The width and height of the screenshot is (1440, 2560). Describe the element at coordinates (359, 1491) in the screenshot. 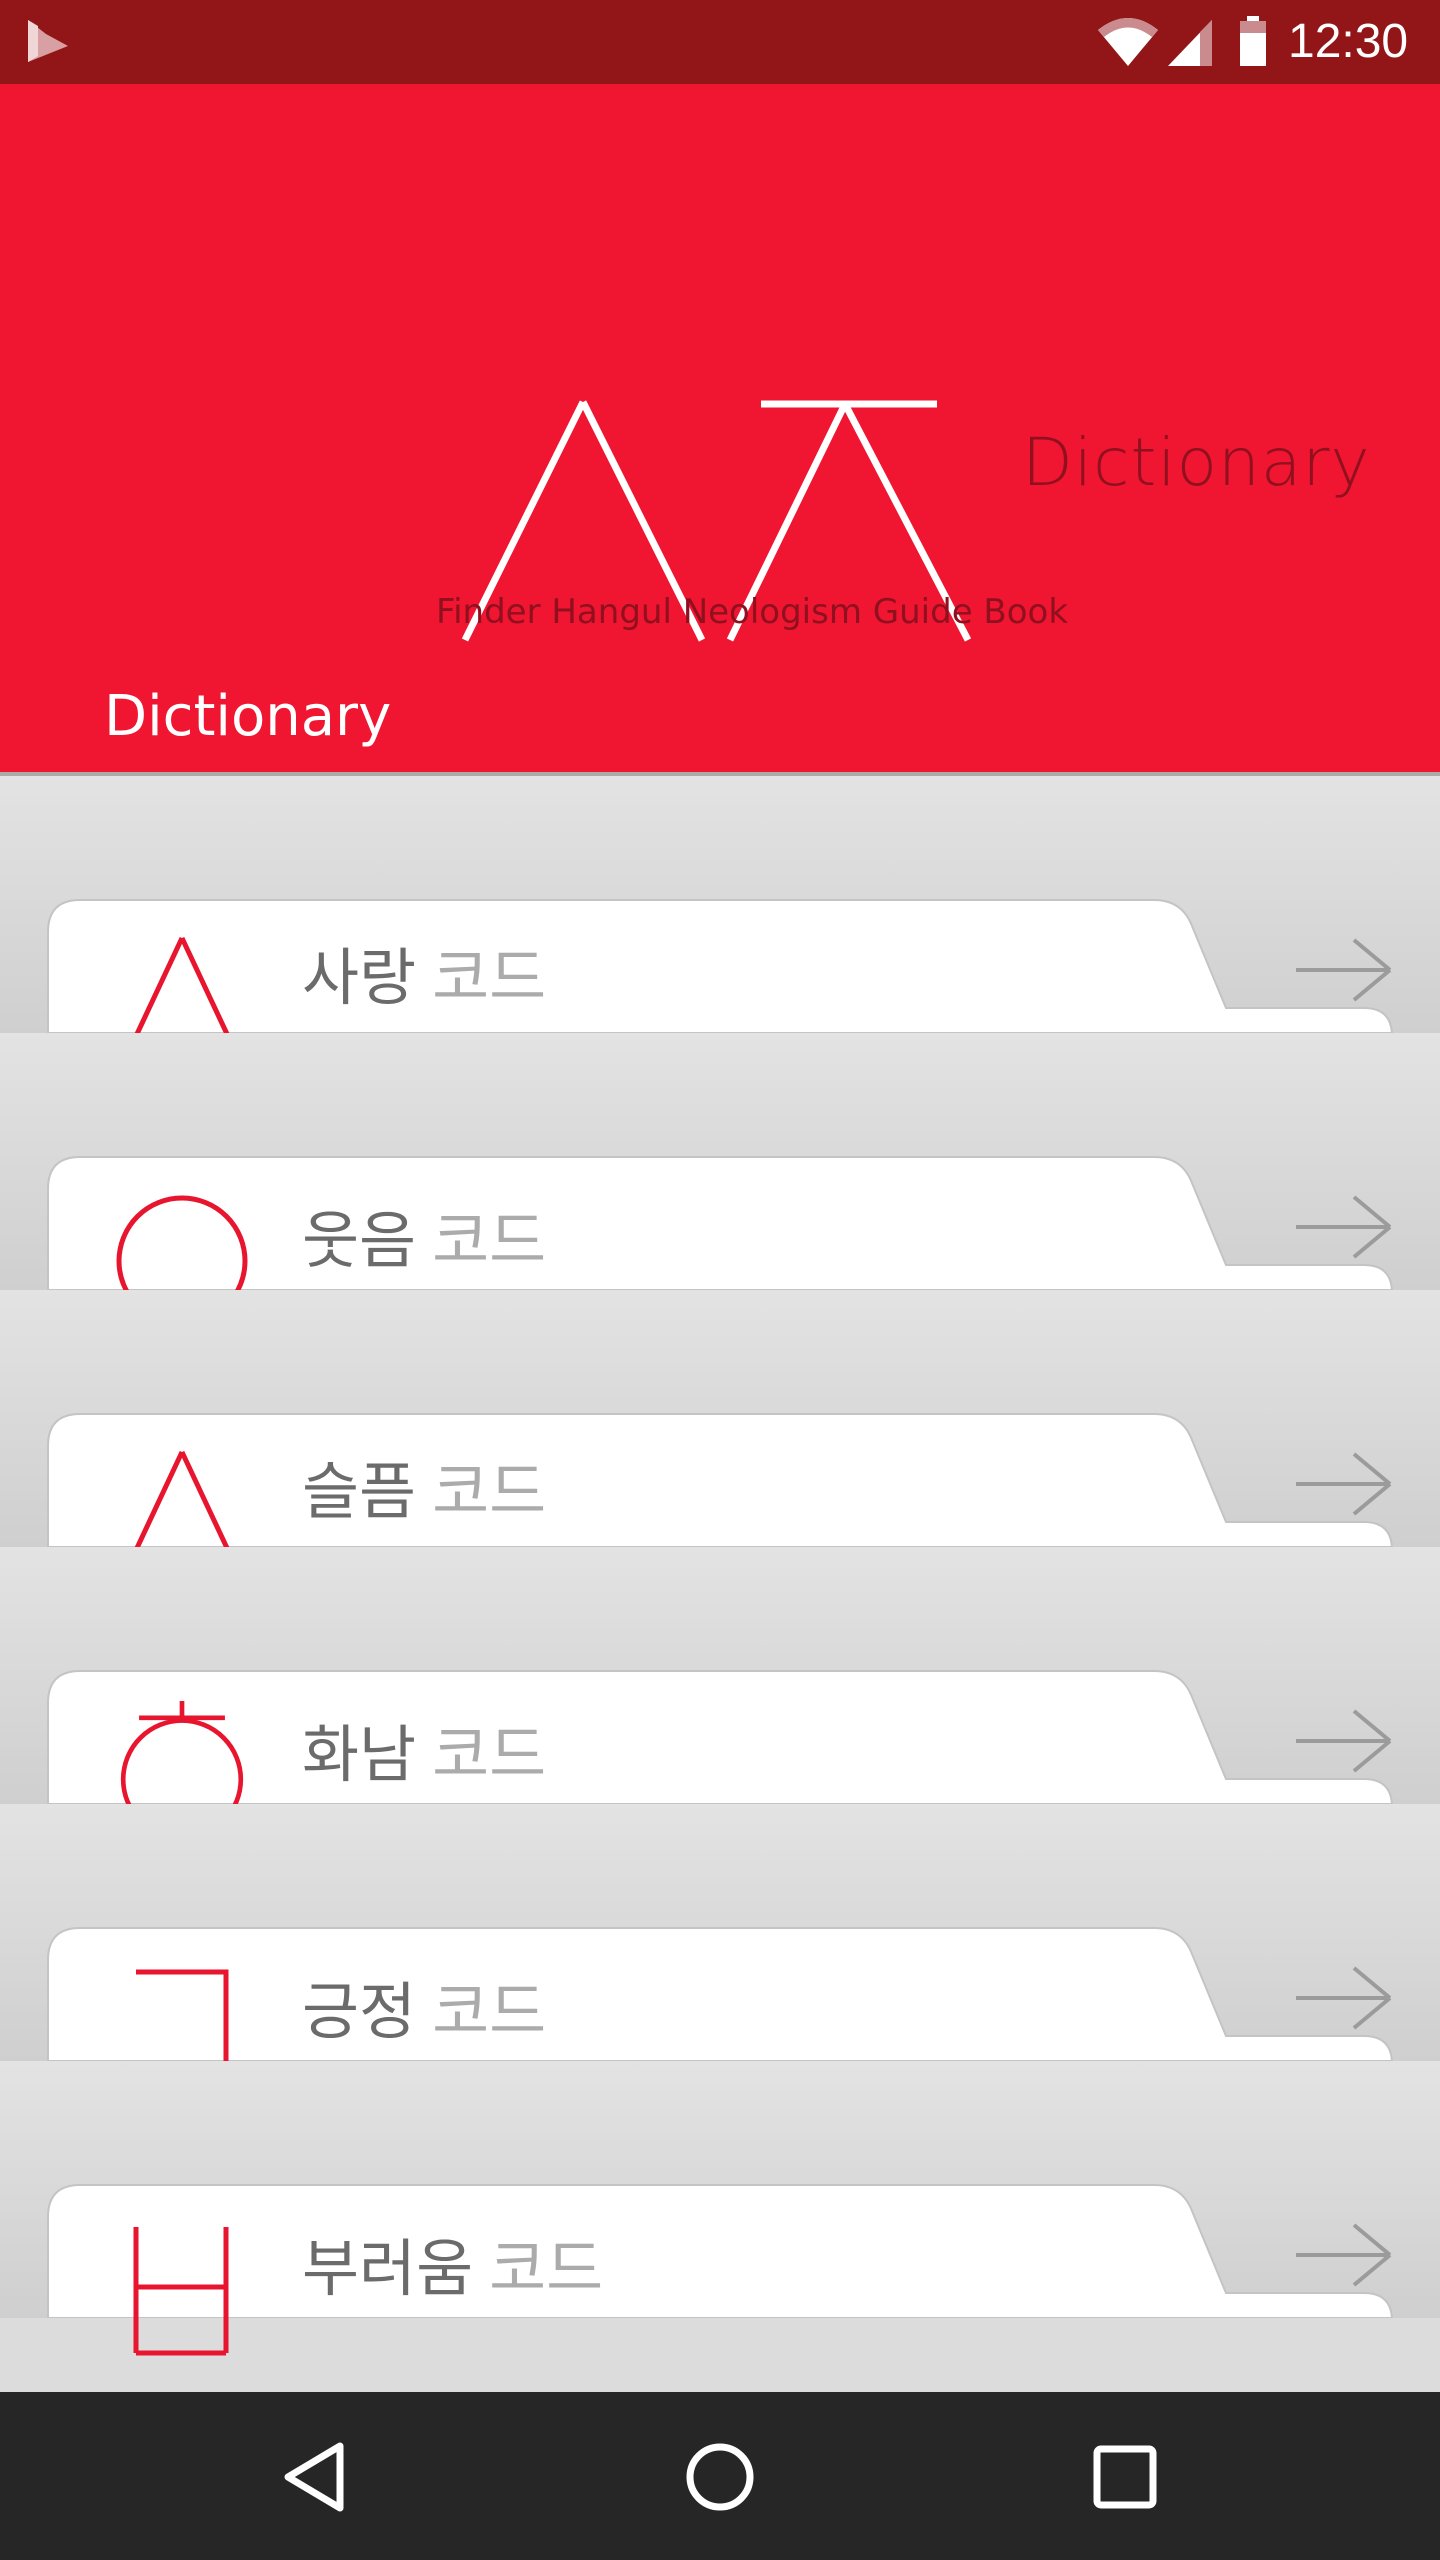

I see `list-item-word: 슬픔` at that location.